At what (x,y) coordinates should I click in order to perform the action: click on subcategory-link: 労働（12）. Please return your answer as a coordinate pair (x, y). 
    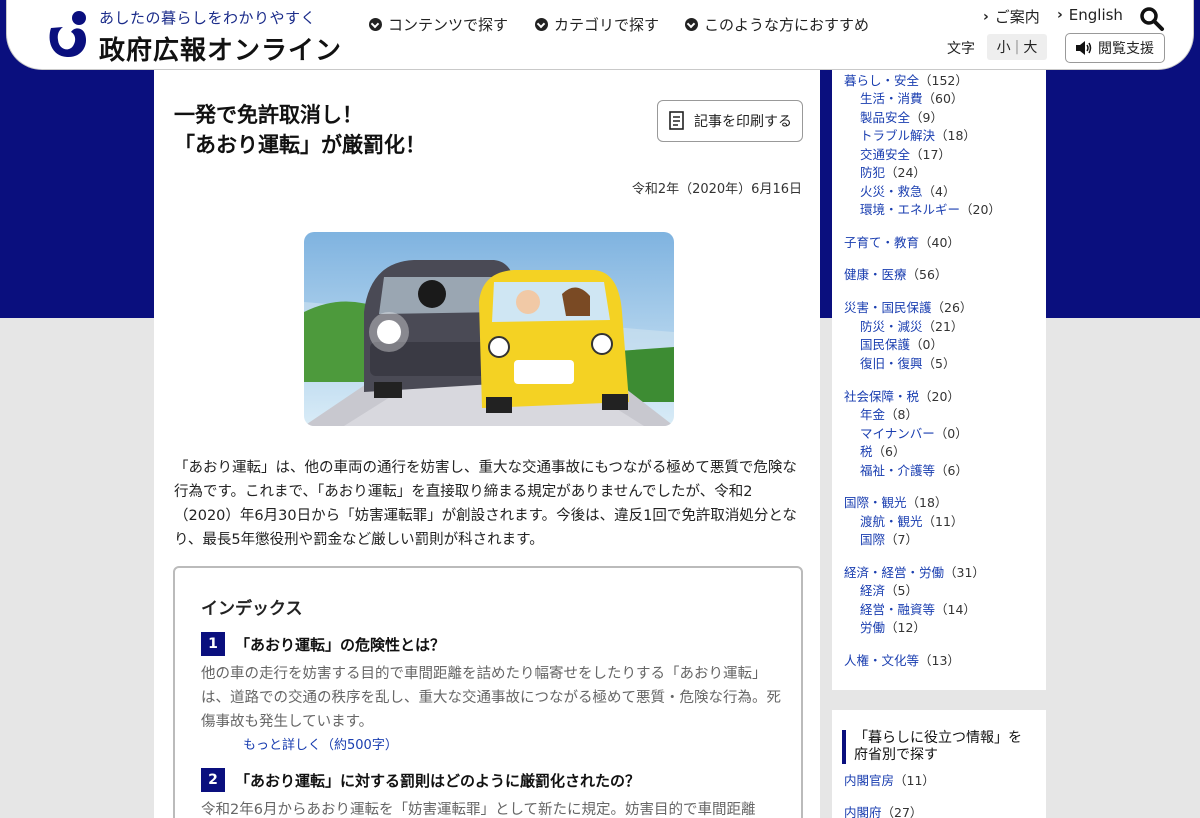
    Looking at the image, I should click on (893, 626).